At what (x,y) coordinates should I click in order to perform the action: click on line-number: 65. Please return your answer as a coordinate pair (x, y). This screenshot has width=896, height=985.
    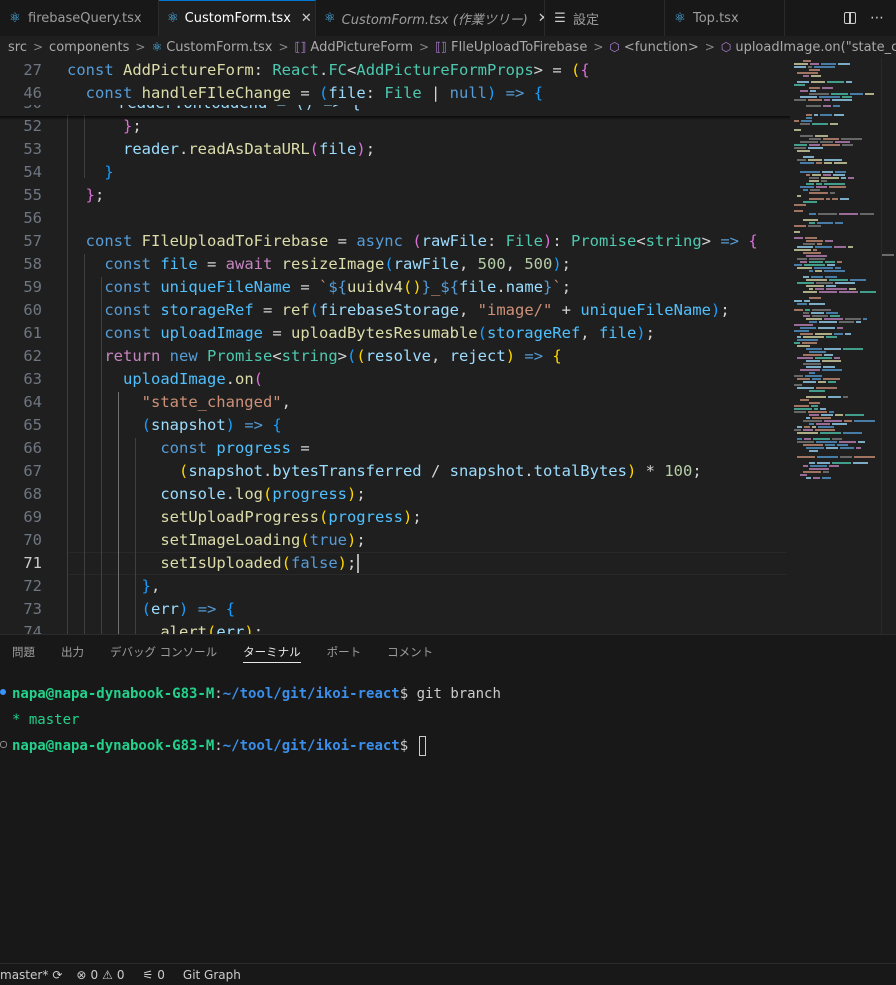
    Looking at the image, I should click on (32, 425).